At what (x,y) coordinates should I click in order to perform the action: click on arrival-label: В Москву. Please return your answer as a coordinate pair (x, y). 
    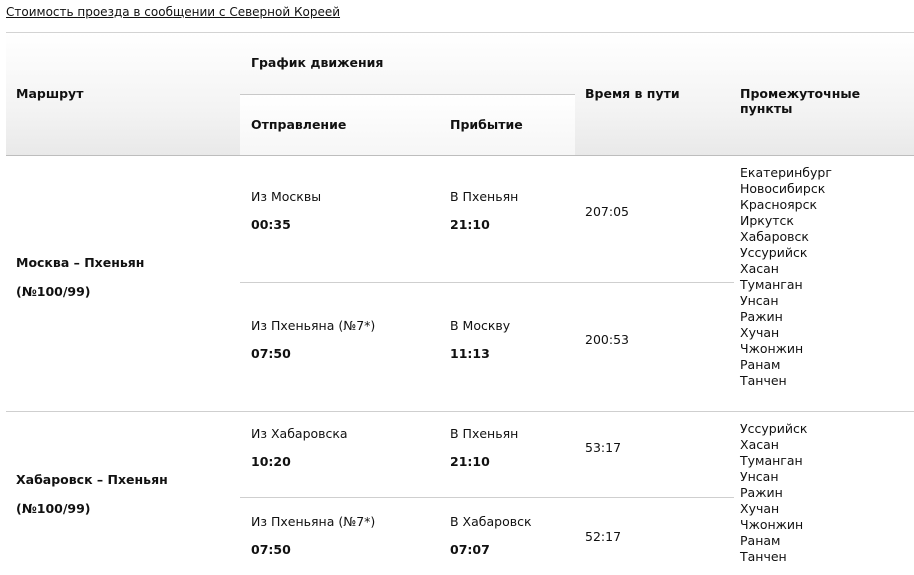
    Looking at the image, I should click on (480, 325).